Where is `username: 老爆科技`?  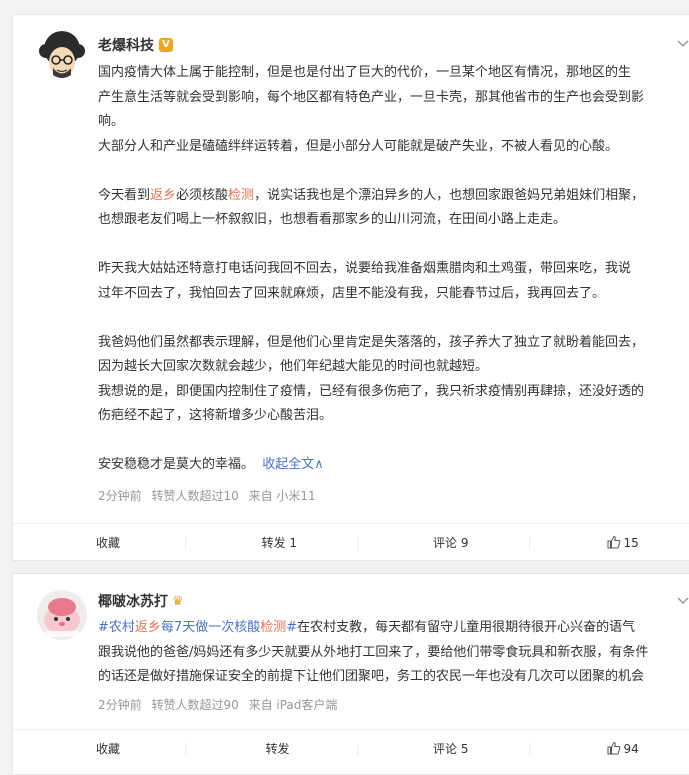 username: 老爆科技 is located at coordinates (126, 45).